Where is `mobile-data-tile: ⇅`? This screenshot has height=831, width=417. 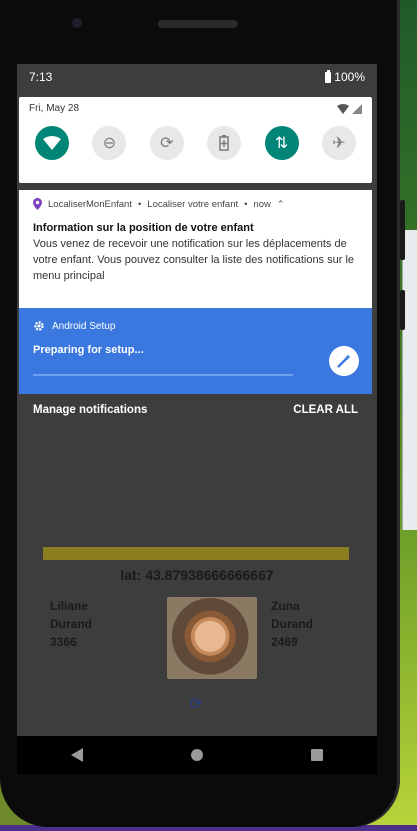 mobile-data-tile: ⇅ is located at coordinates (281, 143).